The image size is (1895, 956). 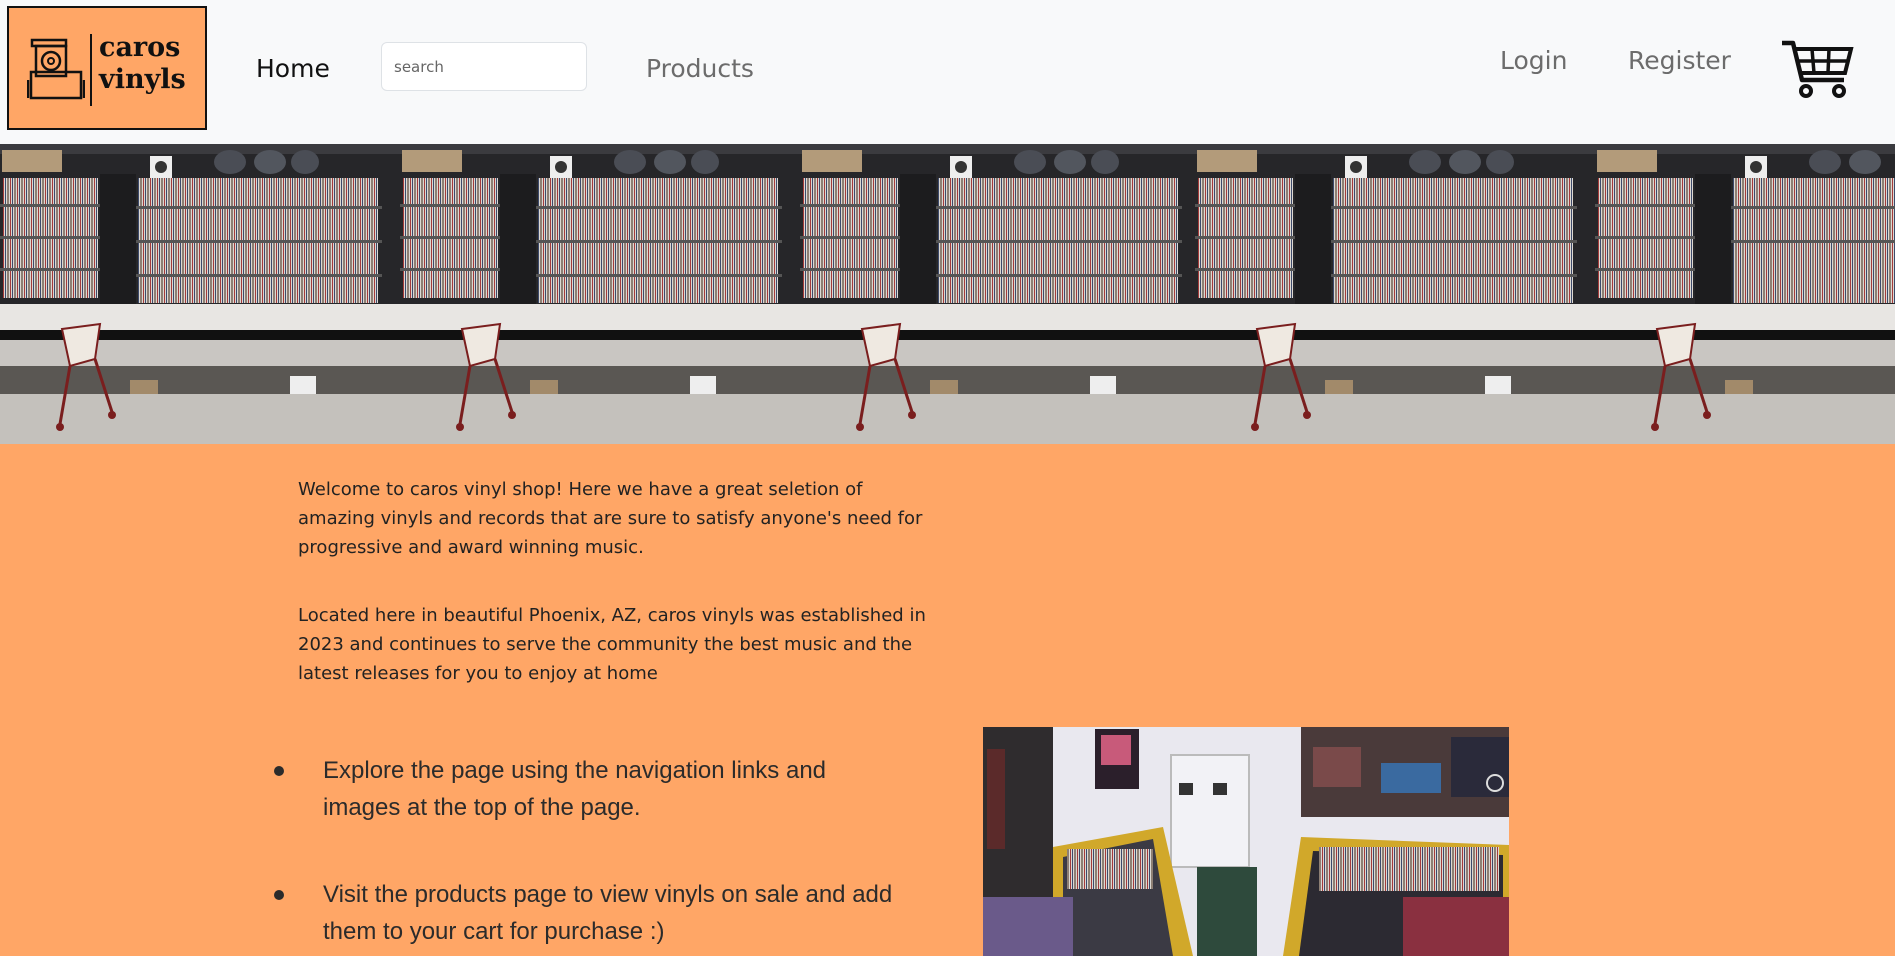 I want to click on nav-link-products: Products, so click(x=700, y=68).